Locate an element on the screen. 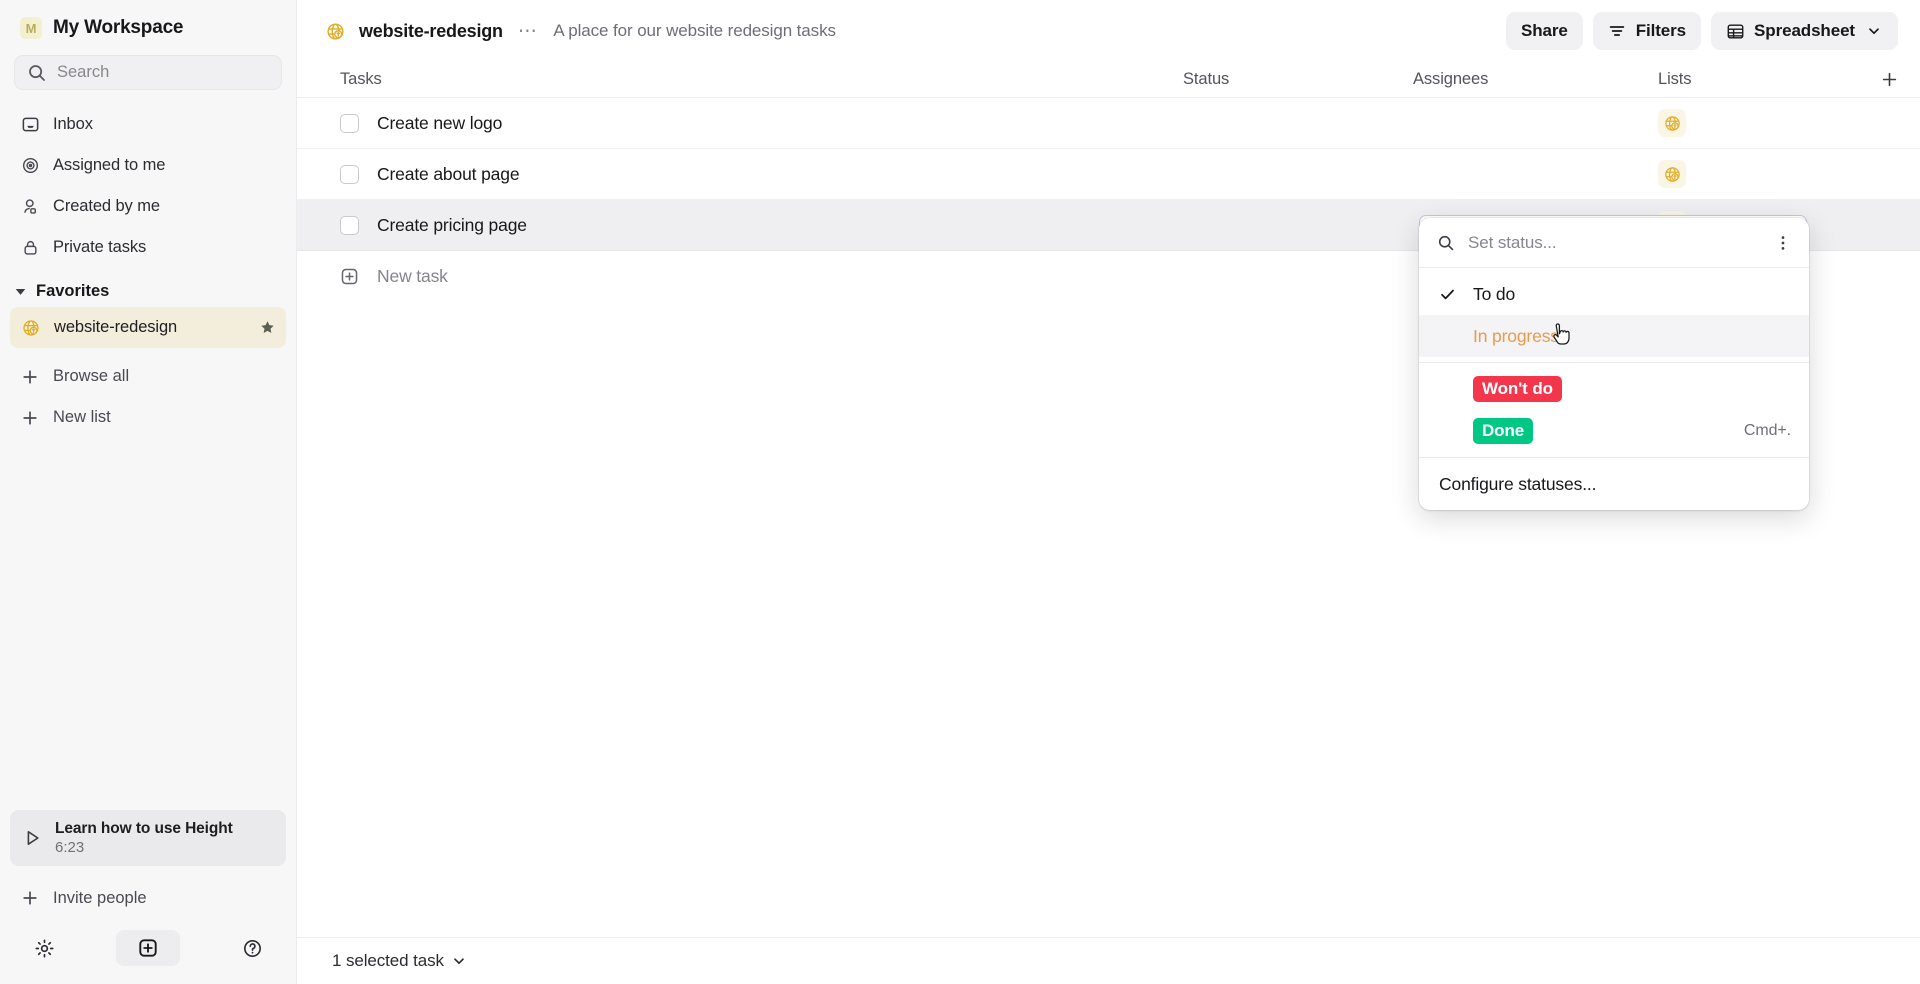 This screenshot has height=984, width=1920. sidebar-item-created-by-me: Created by me is located at coordinates (148, 206).